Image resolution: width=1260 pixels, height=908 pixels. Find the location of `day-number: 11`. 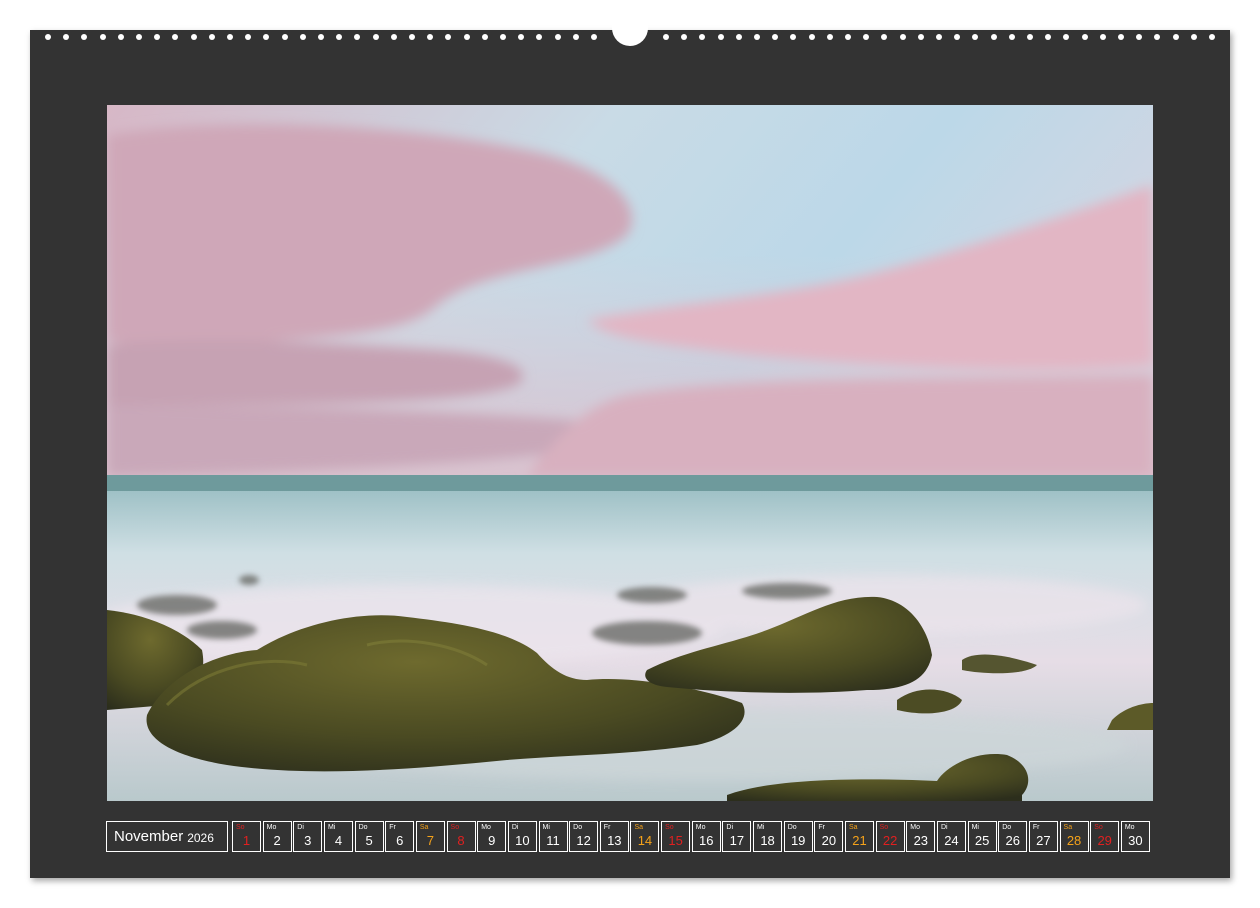

day-number: 11 is located at coordinates (553, 840).